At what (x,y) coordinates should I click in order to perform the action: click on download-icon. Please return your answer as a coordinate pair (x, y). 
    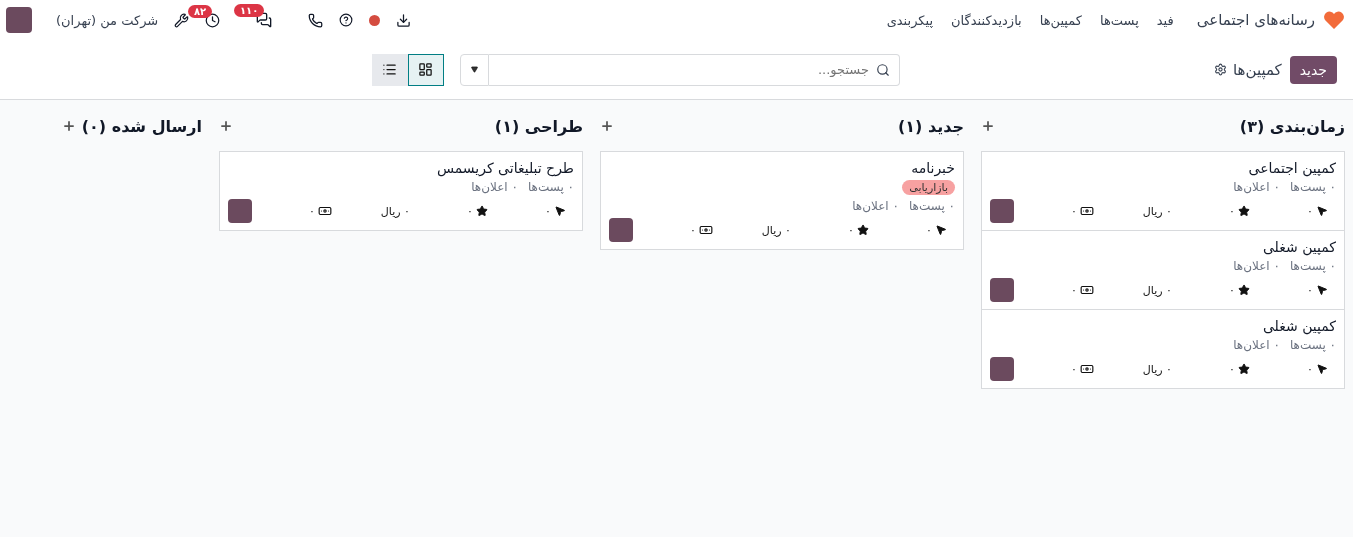
    Looking at the image, I should click on (404, 20).